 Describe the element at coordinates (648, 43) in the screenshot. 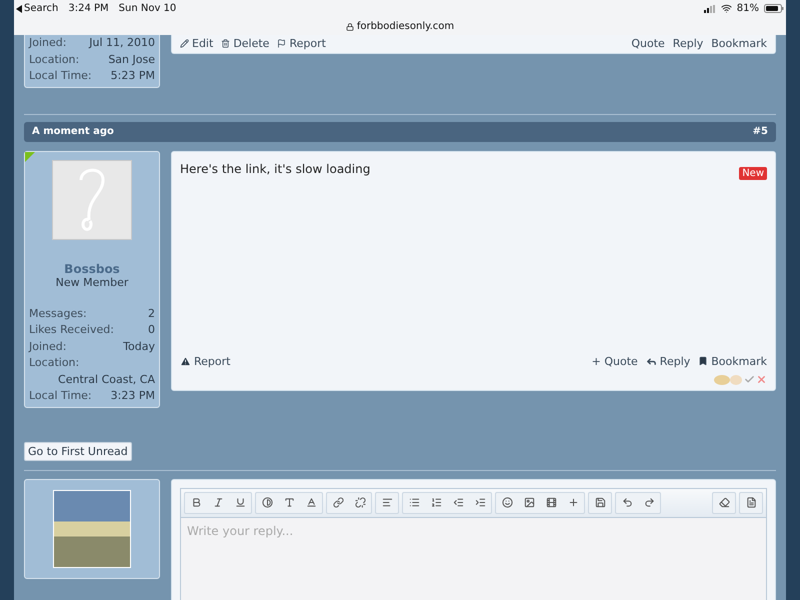

I see `post-action-link: Quote` at that location.